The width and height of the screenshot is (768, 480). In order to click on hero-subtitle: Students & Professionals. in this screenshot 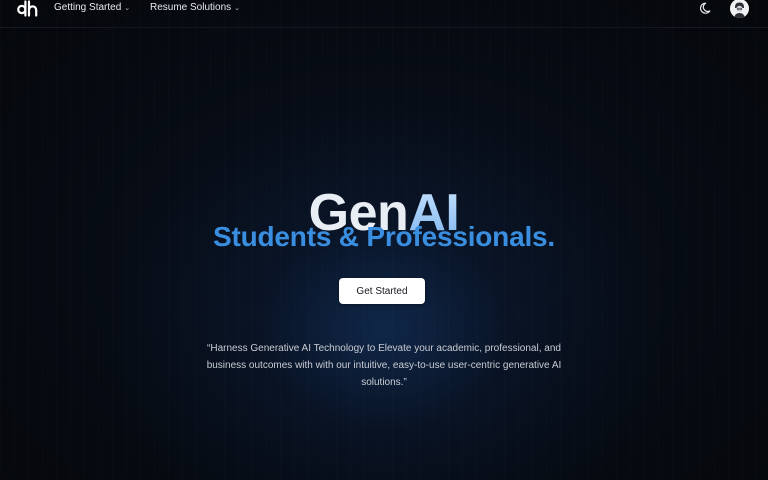, I will do `click(384, 236)`.